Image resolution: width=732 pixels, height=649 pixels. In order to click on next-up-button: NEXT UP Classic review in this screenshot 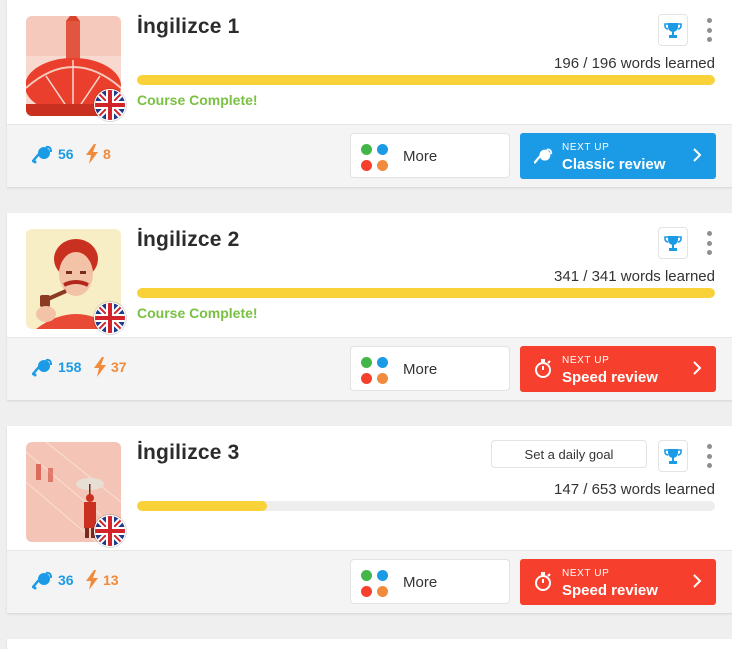, I will do `click(618, 156)`.